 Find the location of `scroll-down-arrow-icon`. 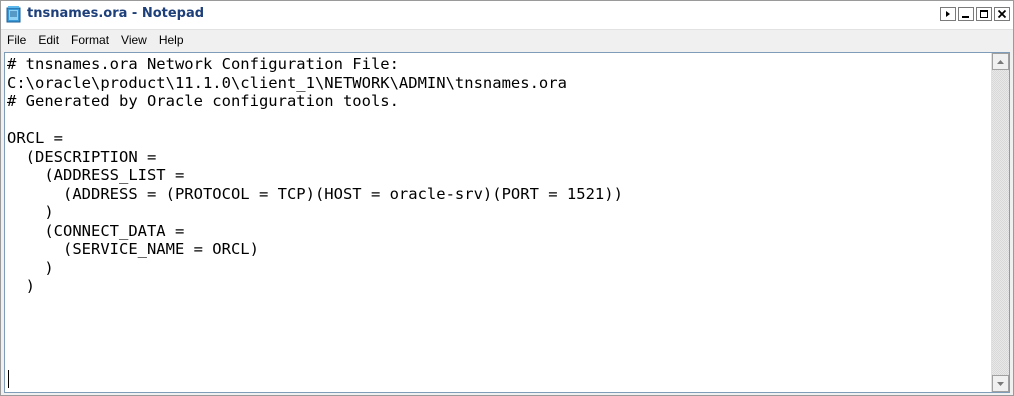

scroll-down-arrow-icon is located at coordinates (1000, 383).